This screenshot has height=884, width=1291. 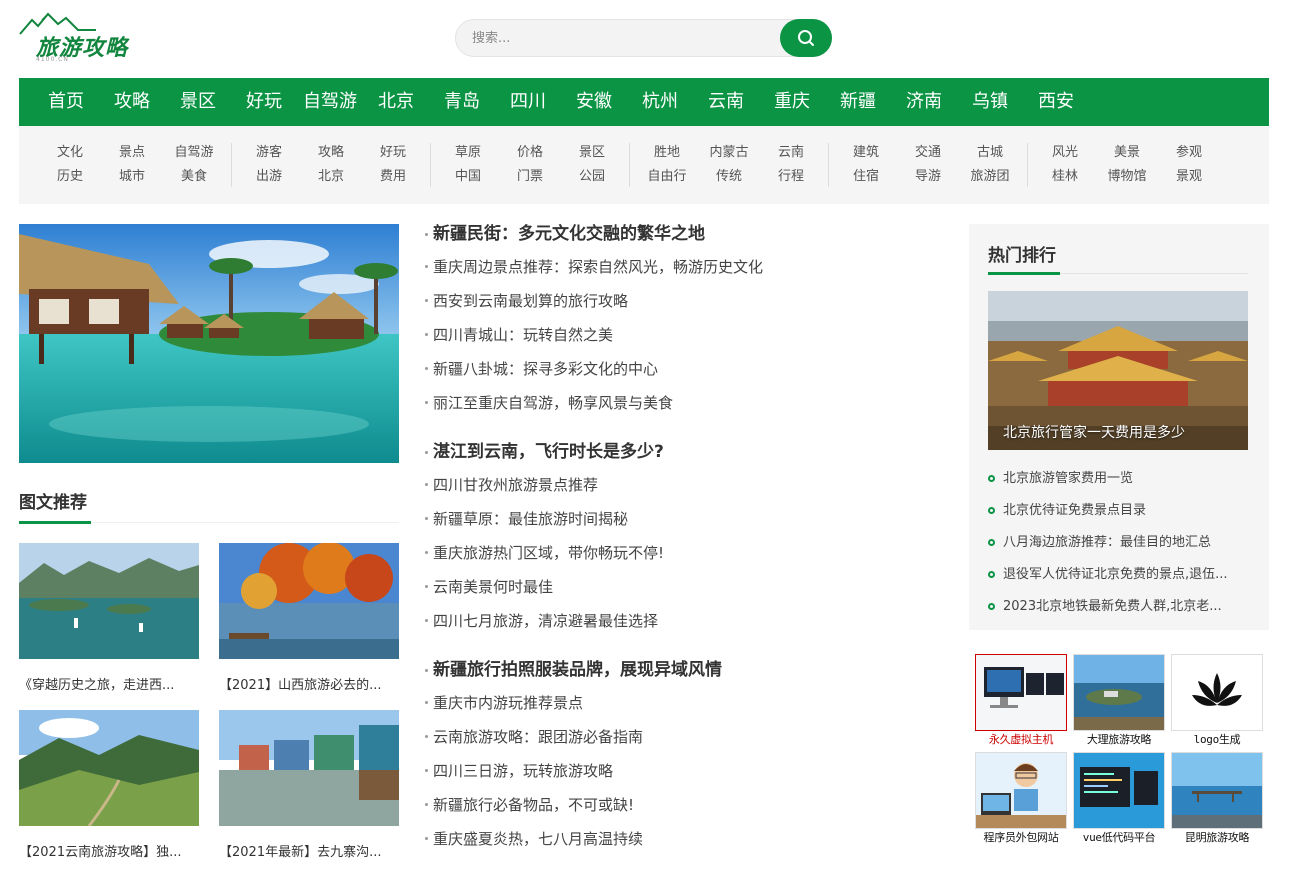 What do you see at coordinates (990, 177) in the screenshot?
I see `tag-link: 旅游团` at bounding box center [990, 177].